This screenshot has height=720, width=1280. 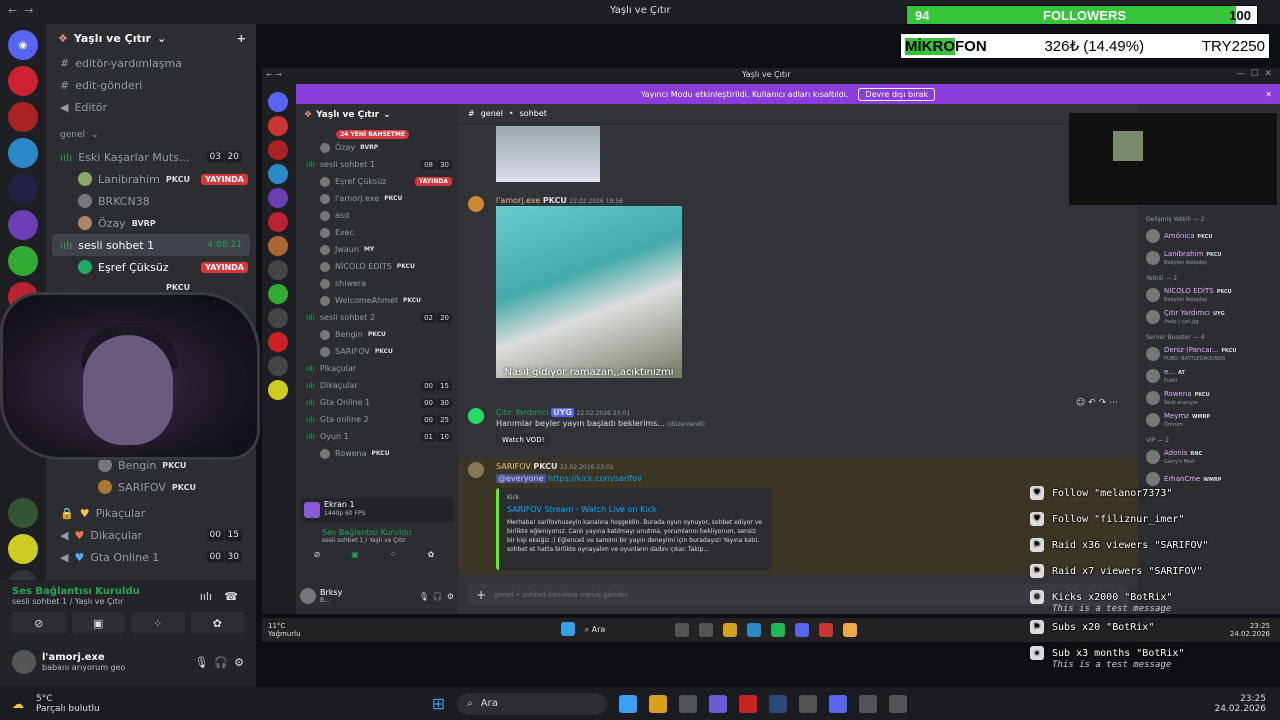 I want to click on add-attachment-icon: +, so click(x=481, y=595).